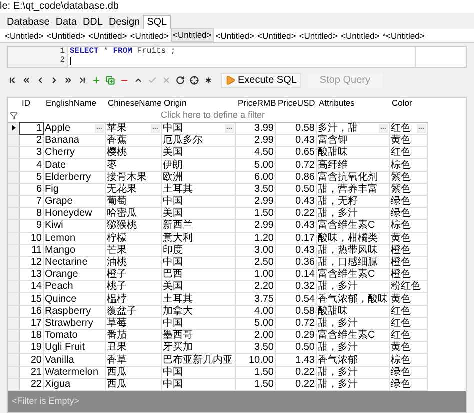 The image size is (474, 413). What do you see at coordinates (46, 401) in the screenshot?
I see `filter-status: <Filter is Empty>` at bounding box center [46, 401].